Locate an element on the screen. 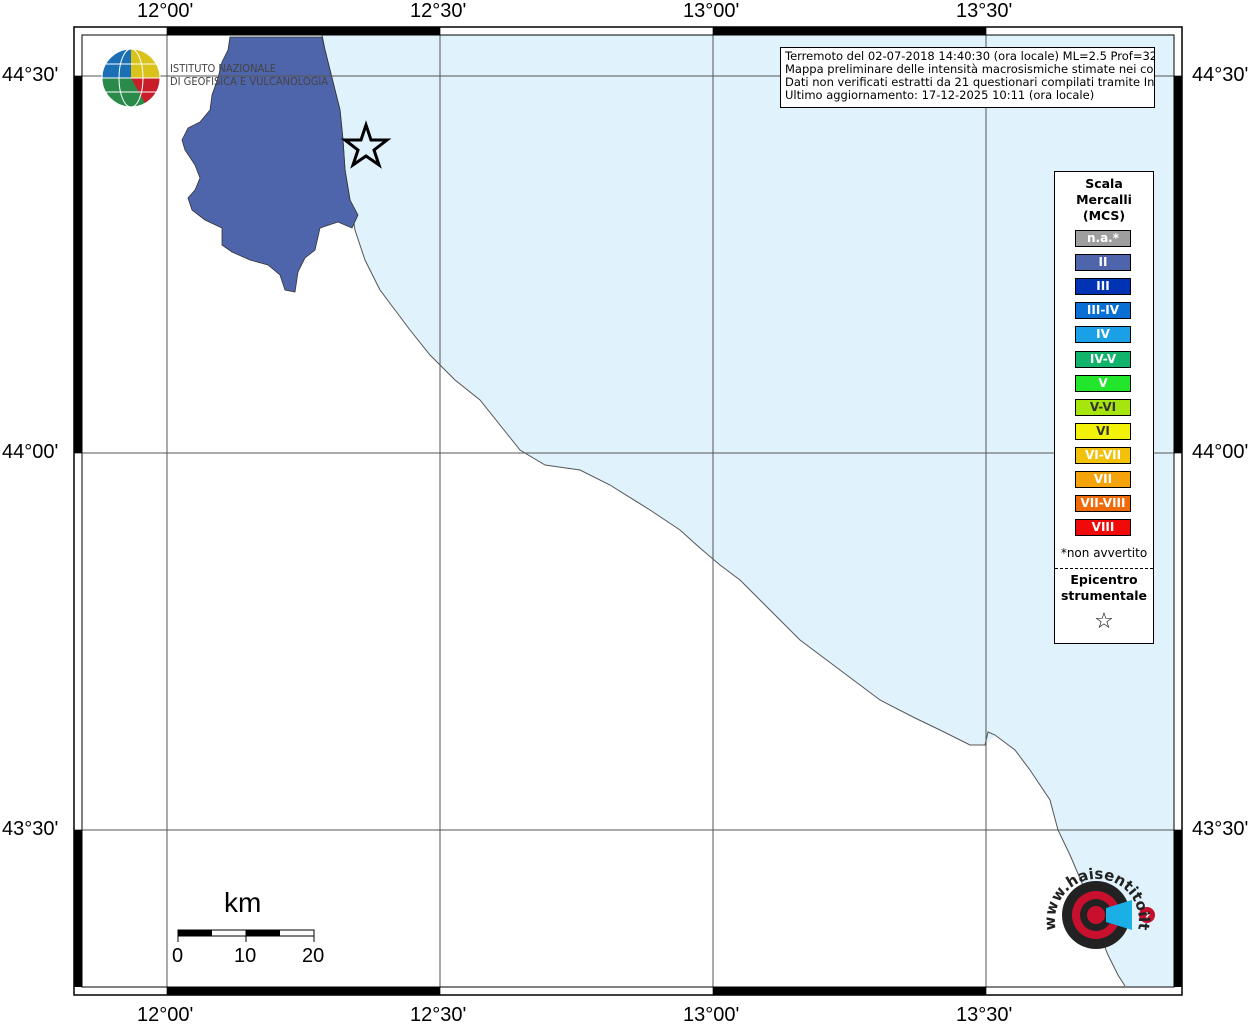 This screenshot has height=1027, width=1256. legend-note: *non avvertito is located at coordinates (1104, 553).